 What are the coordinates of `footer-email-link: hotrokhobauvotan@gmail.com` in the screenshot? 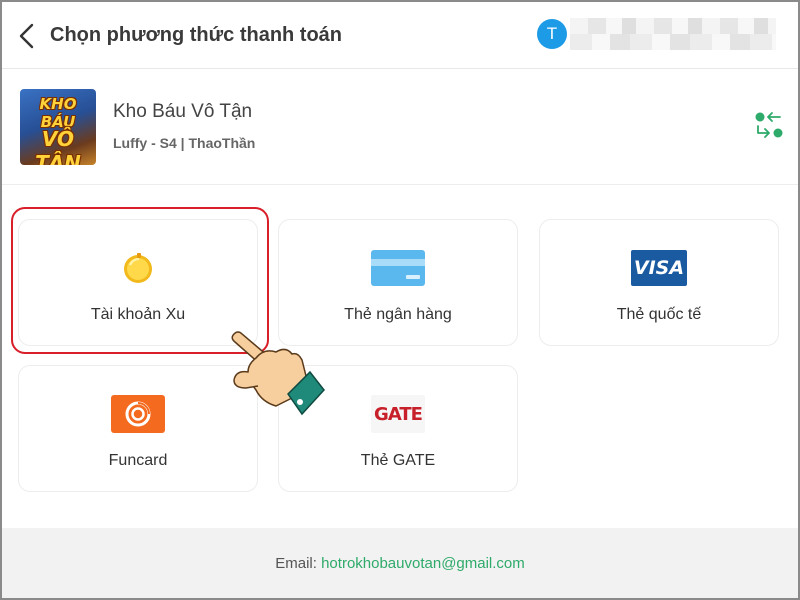 It's located at (423, 563).